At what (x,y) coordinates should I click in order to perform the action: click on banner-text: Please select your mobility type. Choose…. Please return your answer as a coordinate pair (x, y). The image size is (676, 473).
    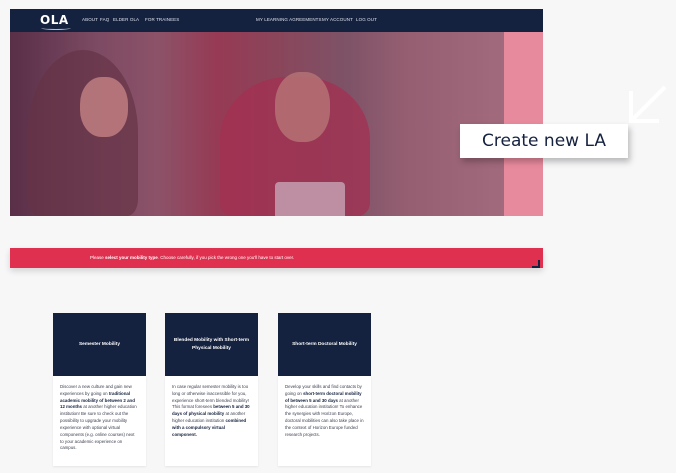
    Looking at the image, I should click on (192, 257).